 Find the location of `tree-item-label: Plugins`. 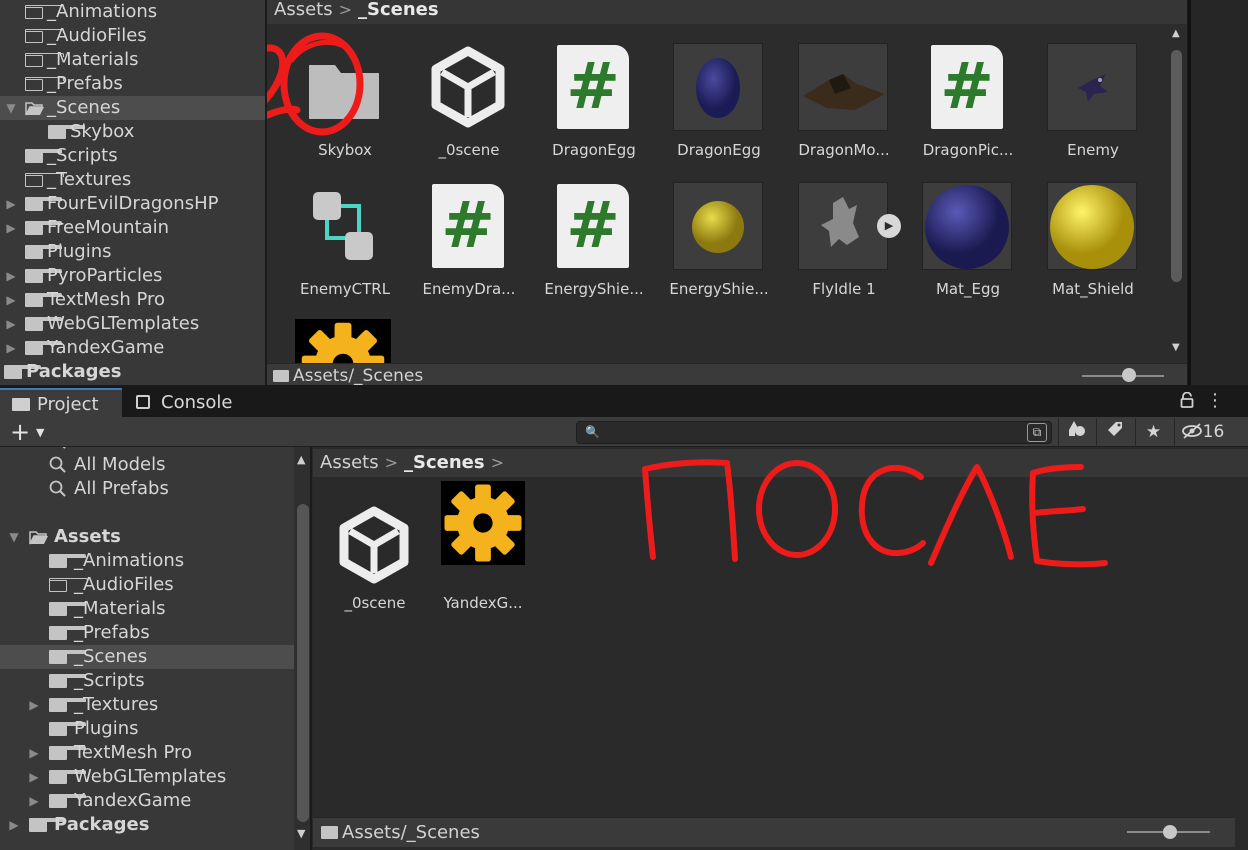

tree-item-label: Plugins is located at coordinates (106, 728).